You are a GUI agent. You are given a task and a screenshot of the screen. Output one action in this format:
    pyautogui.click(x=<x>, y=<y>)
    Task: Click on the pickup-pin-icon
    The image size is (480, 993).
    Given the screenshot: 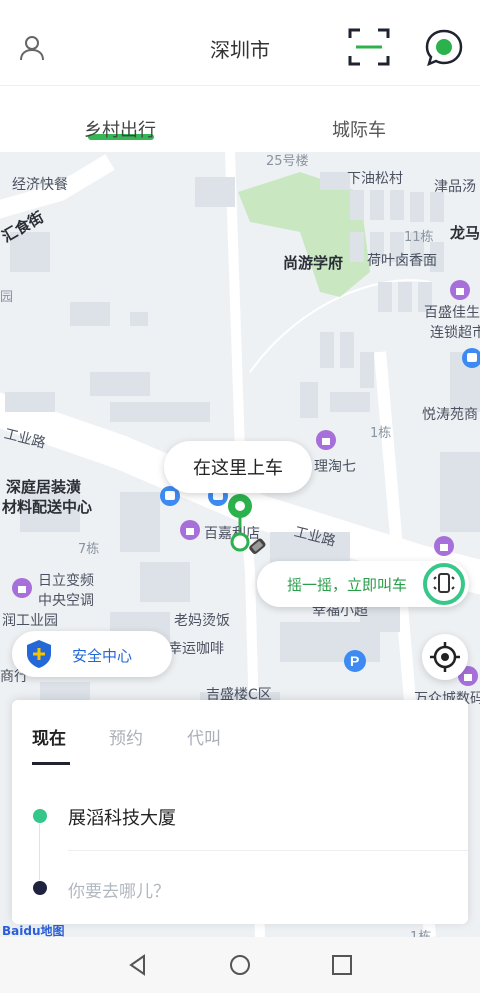 What is the action you would take?
    pyautogui.click(x=240, y=506)
    